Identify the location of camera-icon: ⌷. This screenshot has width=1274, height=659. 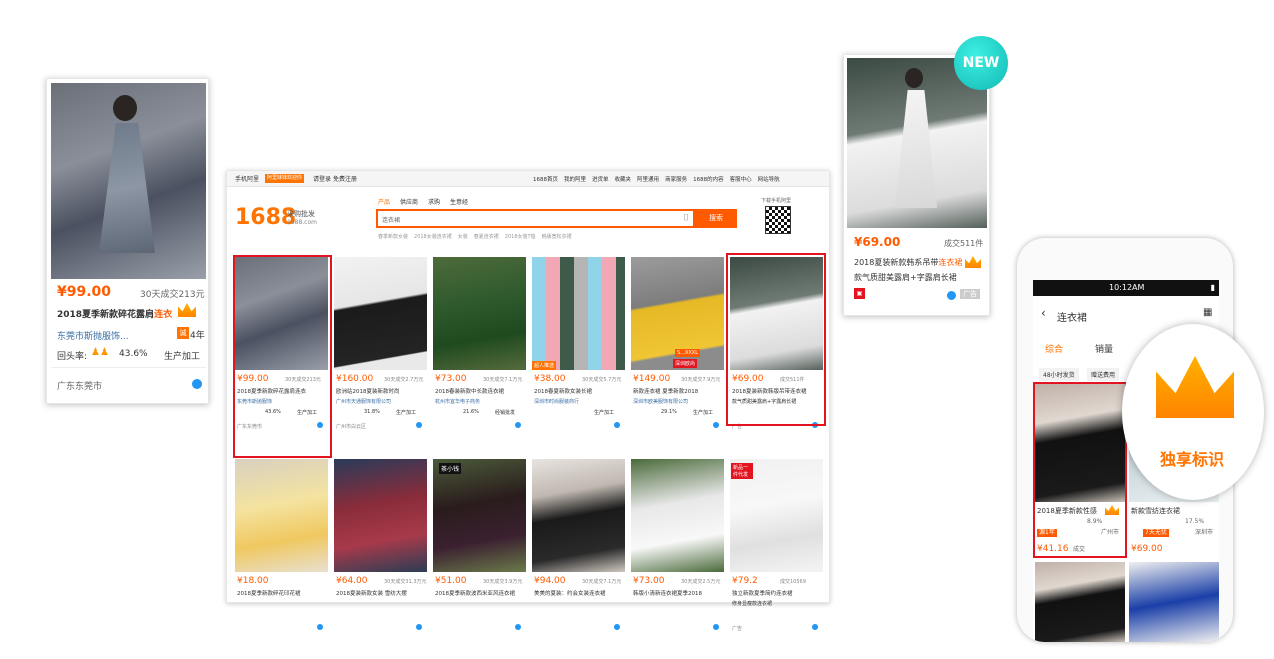
(686, 218).